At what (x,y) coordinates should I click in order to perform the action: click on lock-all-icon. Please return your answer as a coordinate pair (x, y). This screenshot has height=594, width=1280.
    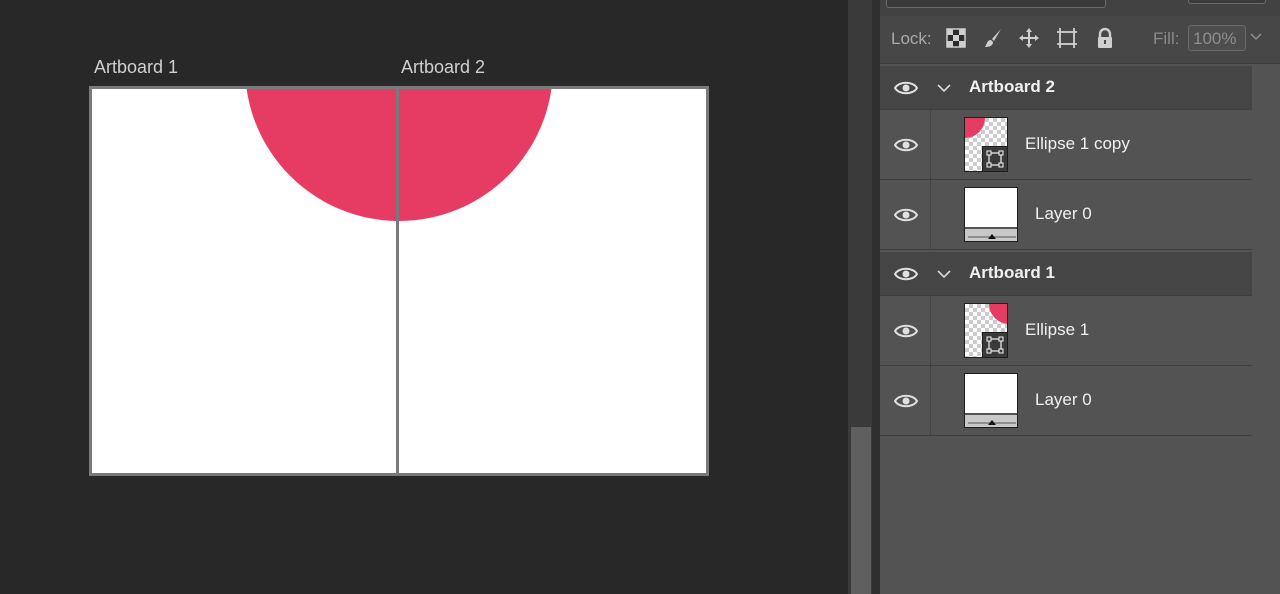
    Looking at the image, I should click on (1105, 38).